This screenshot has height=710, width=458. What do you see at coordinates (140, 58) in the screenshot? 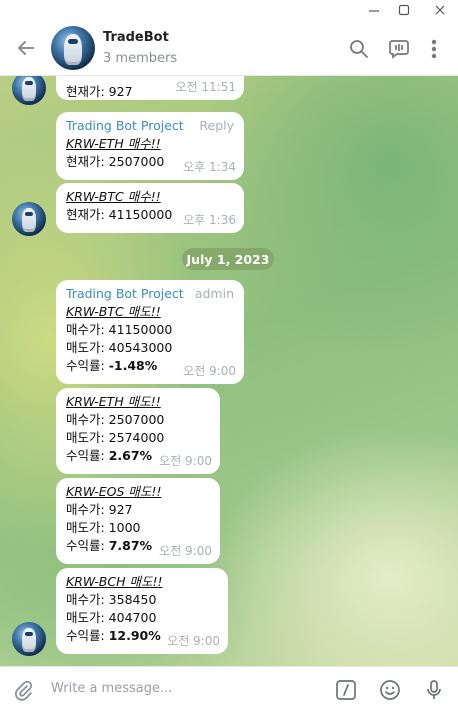
I see `member-count: 3 members` at bounding box center [140, 58].